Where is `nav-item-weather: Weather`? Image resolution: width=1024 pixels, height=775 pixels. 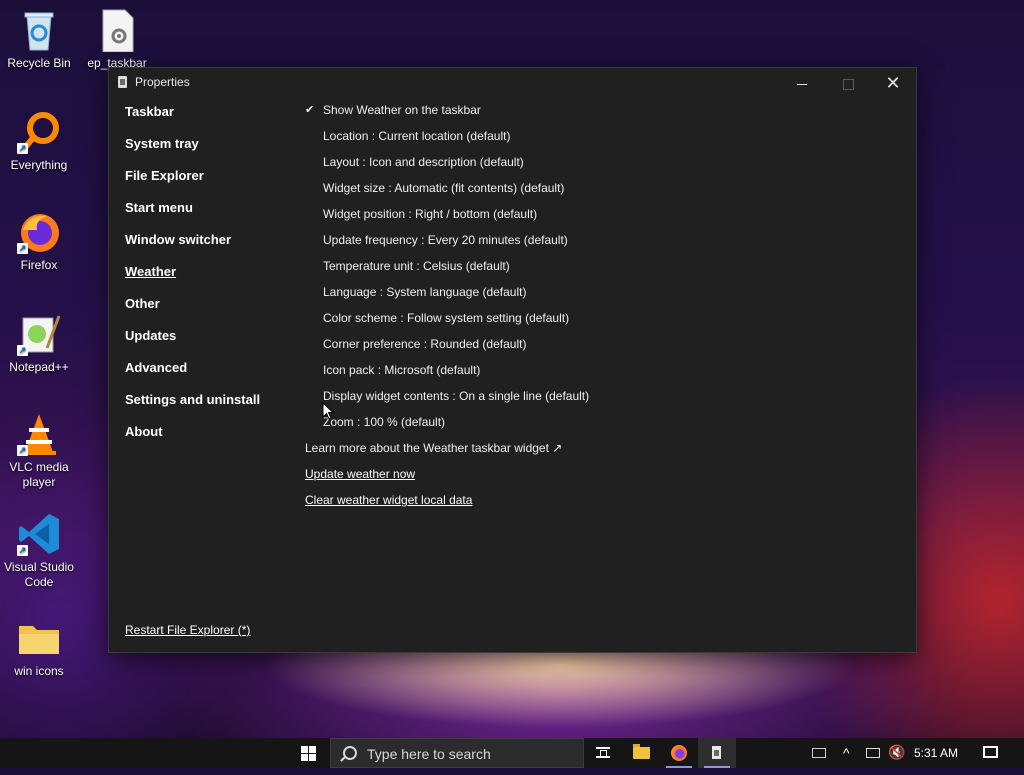 nav-item-weather: Weather is located at coordinates (210, 280).